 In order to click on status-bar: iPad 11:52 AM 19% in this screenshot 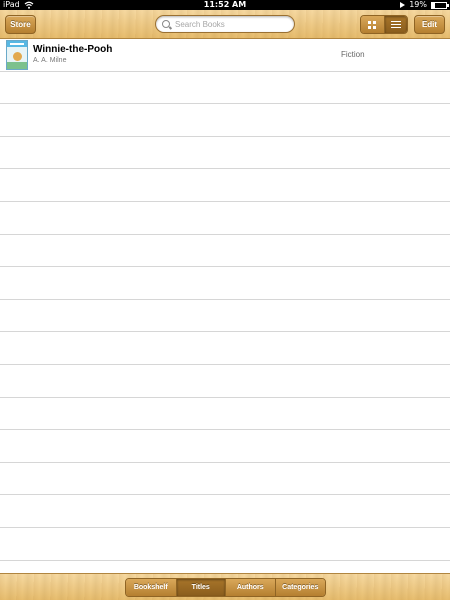, I will do `click(225, 5)`.